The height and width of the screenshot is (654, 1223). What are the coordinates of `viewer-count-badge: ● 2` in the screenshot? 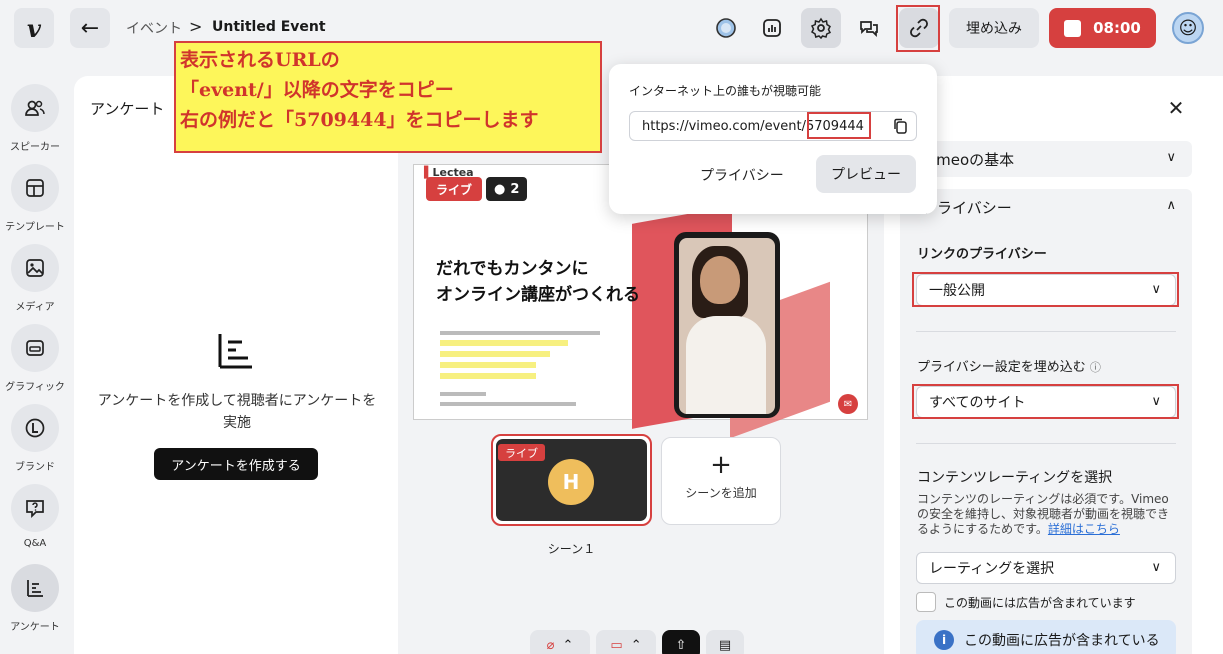 It's located at (507, 189).